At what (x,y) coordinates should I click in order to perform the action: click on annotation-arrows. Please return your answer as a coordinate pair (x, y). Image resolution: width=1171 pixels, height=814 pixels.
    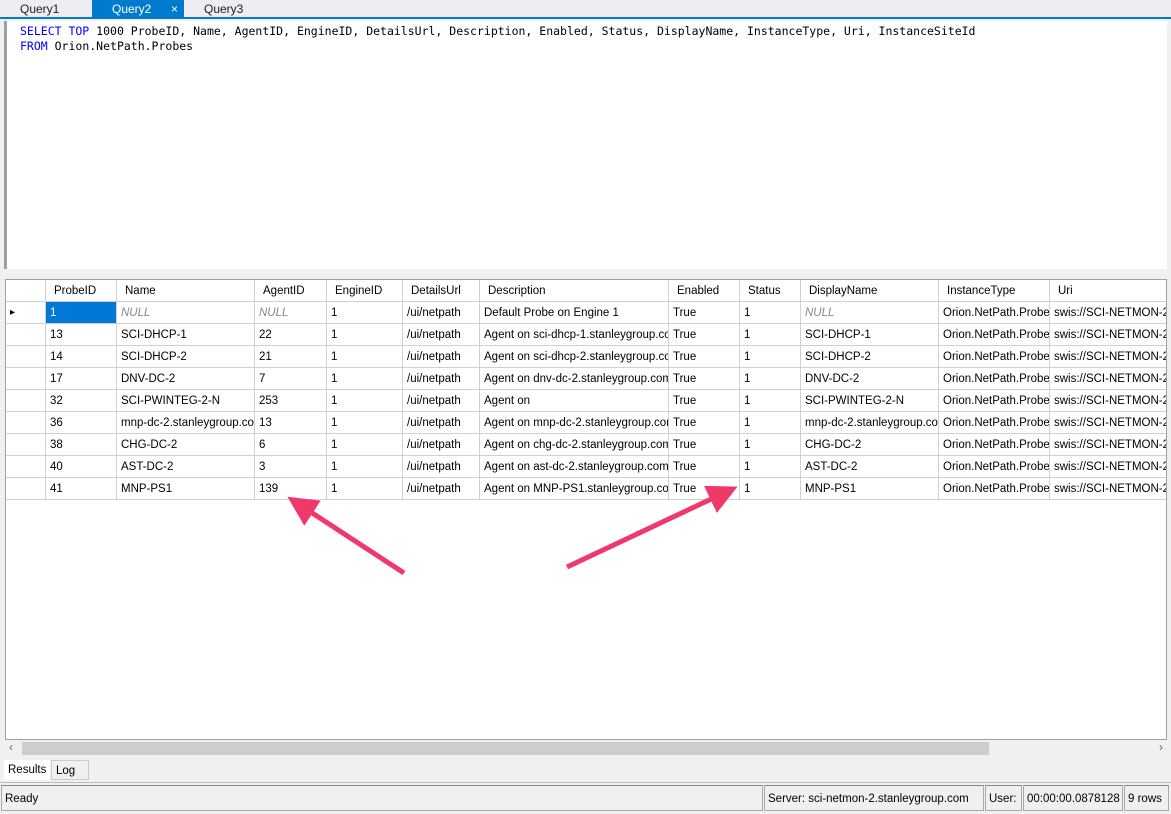
    Looking at the image, I should click on (512, 530).